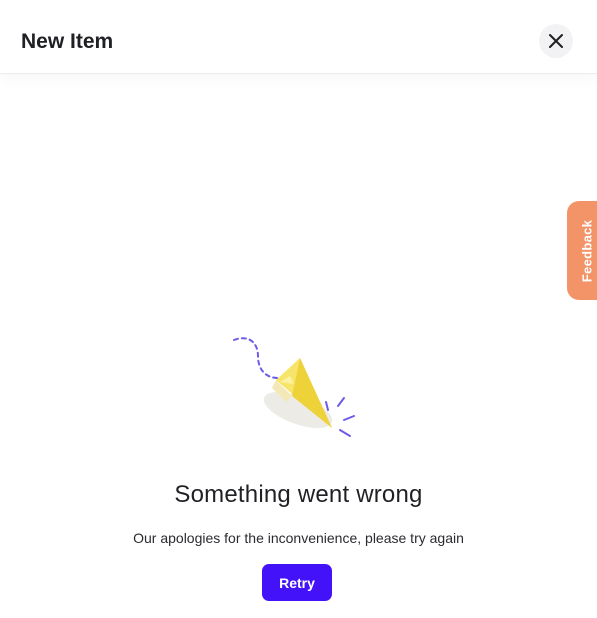  I want to click on feedback-tab: Feedback, so click(582, 250).